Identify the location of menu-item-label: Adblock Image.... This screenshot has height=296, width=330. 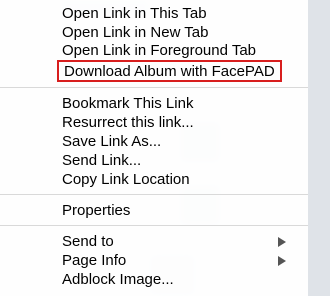
(118, 279).